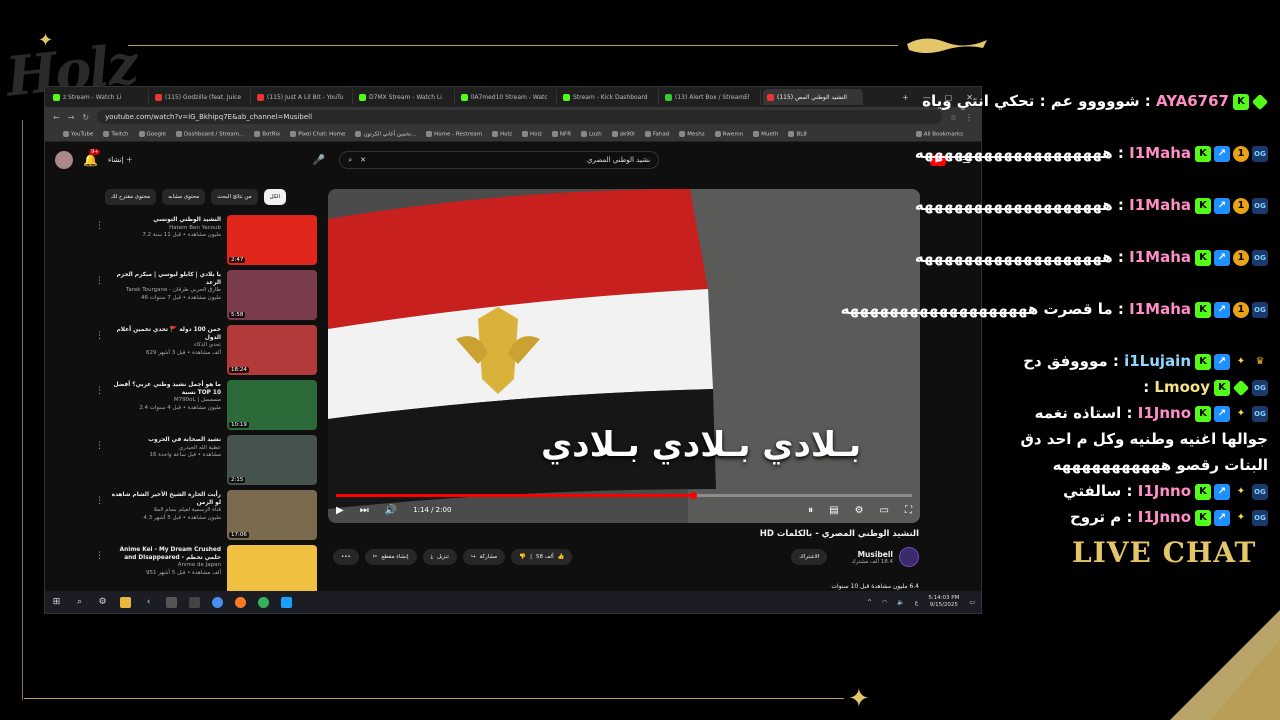  Describe the element at coordinates (908, 510) in the screenshot. I see `fullscreen-icon: ⛶` at that location.